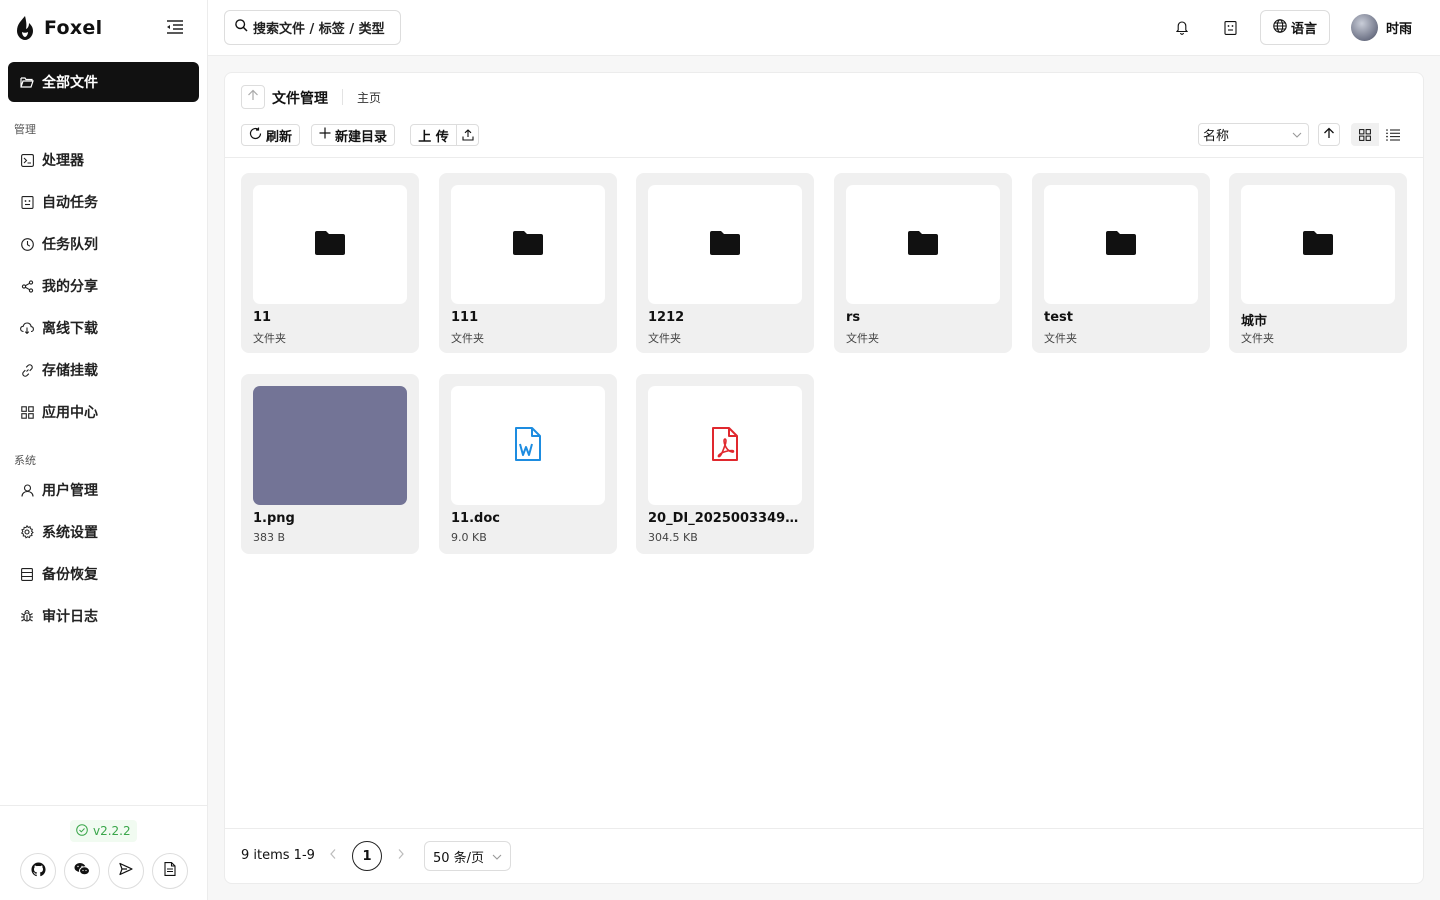 Image resolution: width=1440 pixels, height=900 pixels. Describe the element at coordinates (434, 135) in the screenshot. I see `upload-button: 上 传` at that location.